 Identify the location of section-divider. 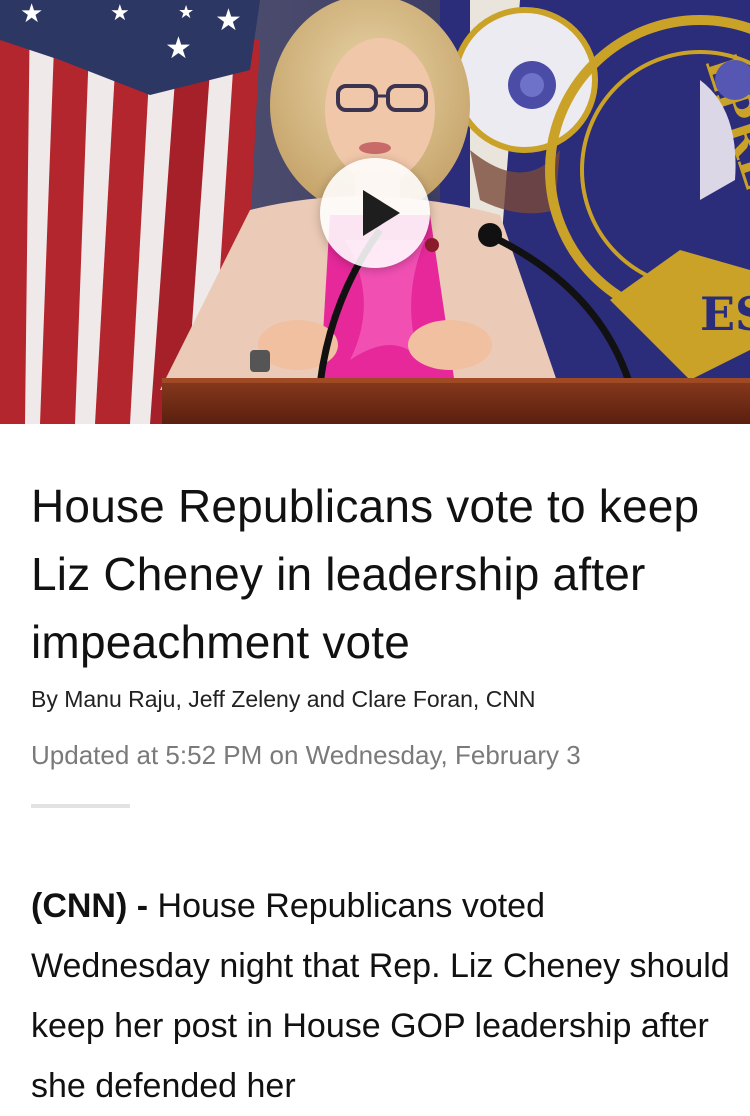
(80, 806).